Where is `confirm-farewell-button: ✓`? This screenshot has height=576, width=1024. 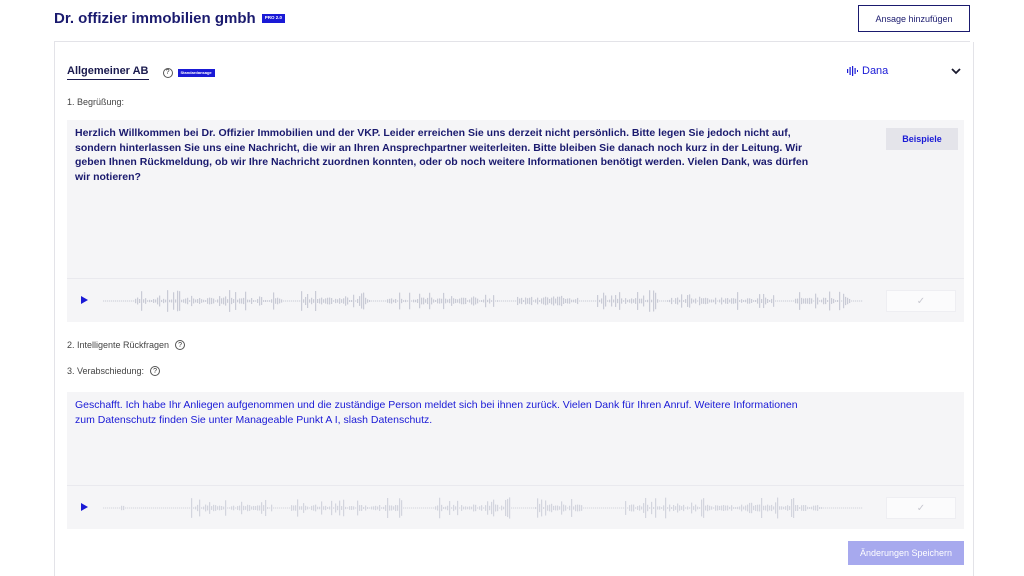 confirm-farewell-button: ✓ is located at coordinates (921, 508).